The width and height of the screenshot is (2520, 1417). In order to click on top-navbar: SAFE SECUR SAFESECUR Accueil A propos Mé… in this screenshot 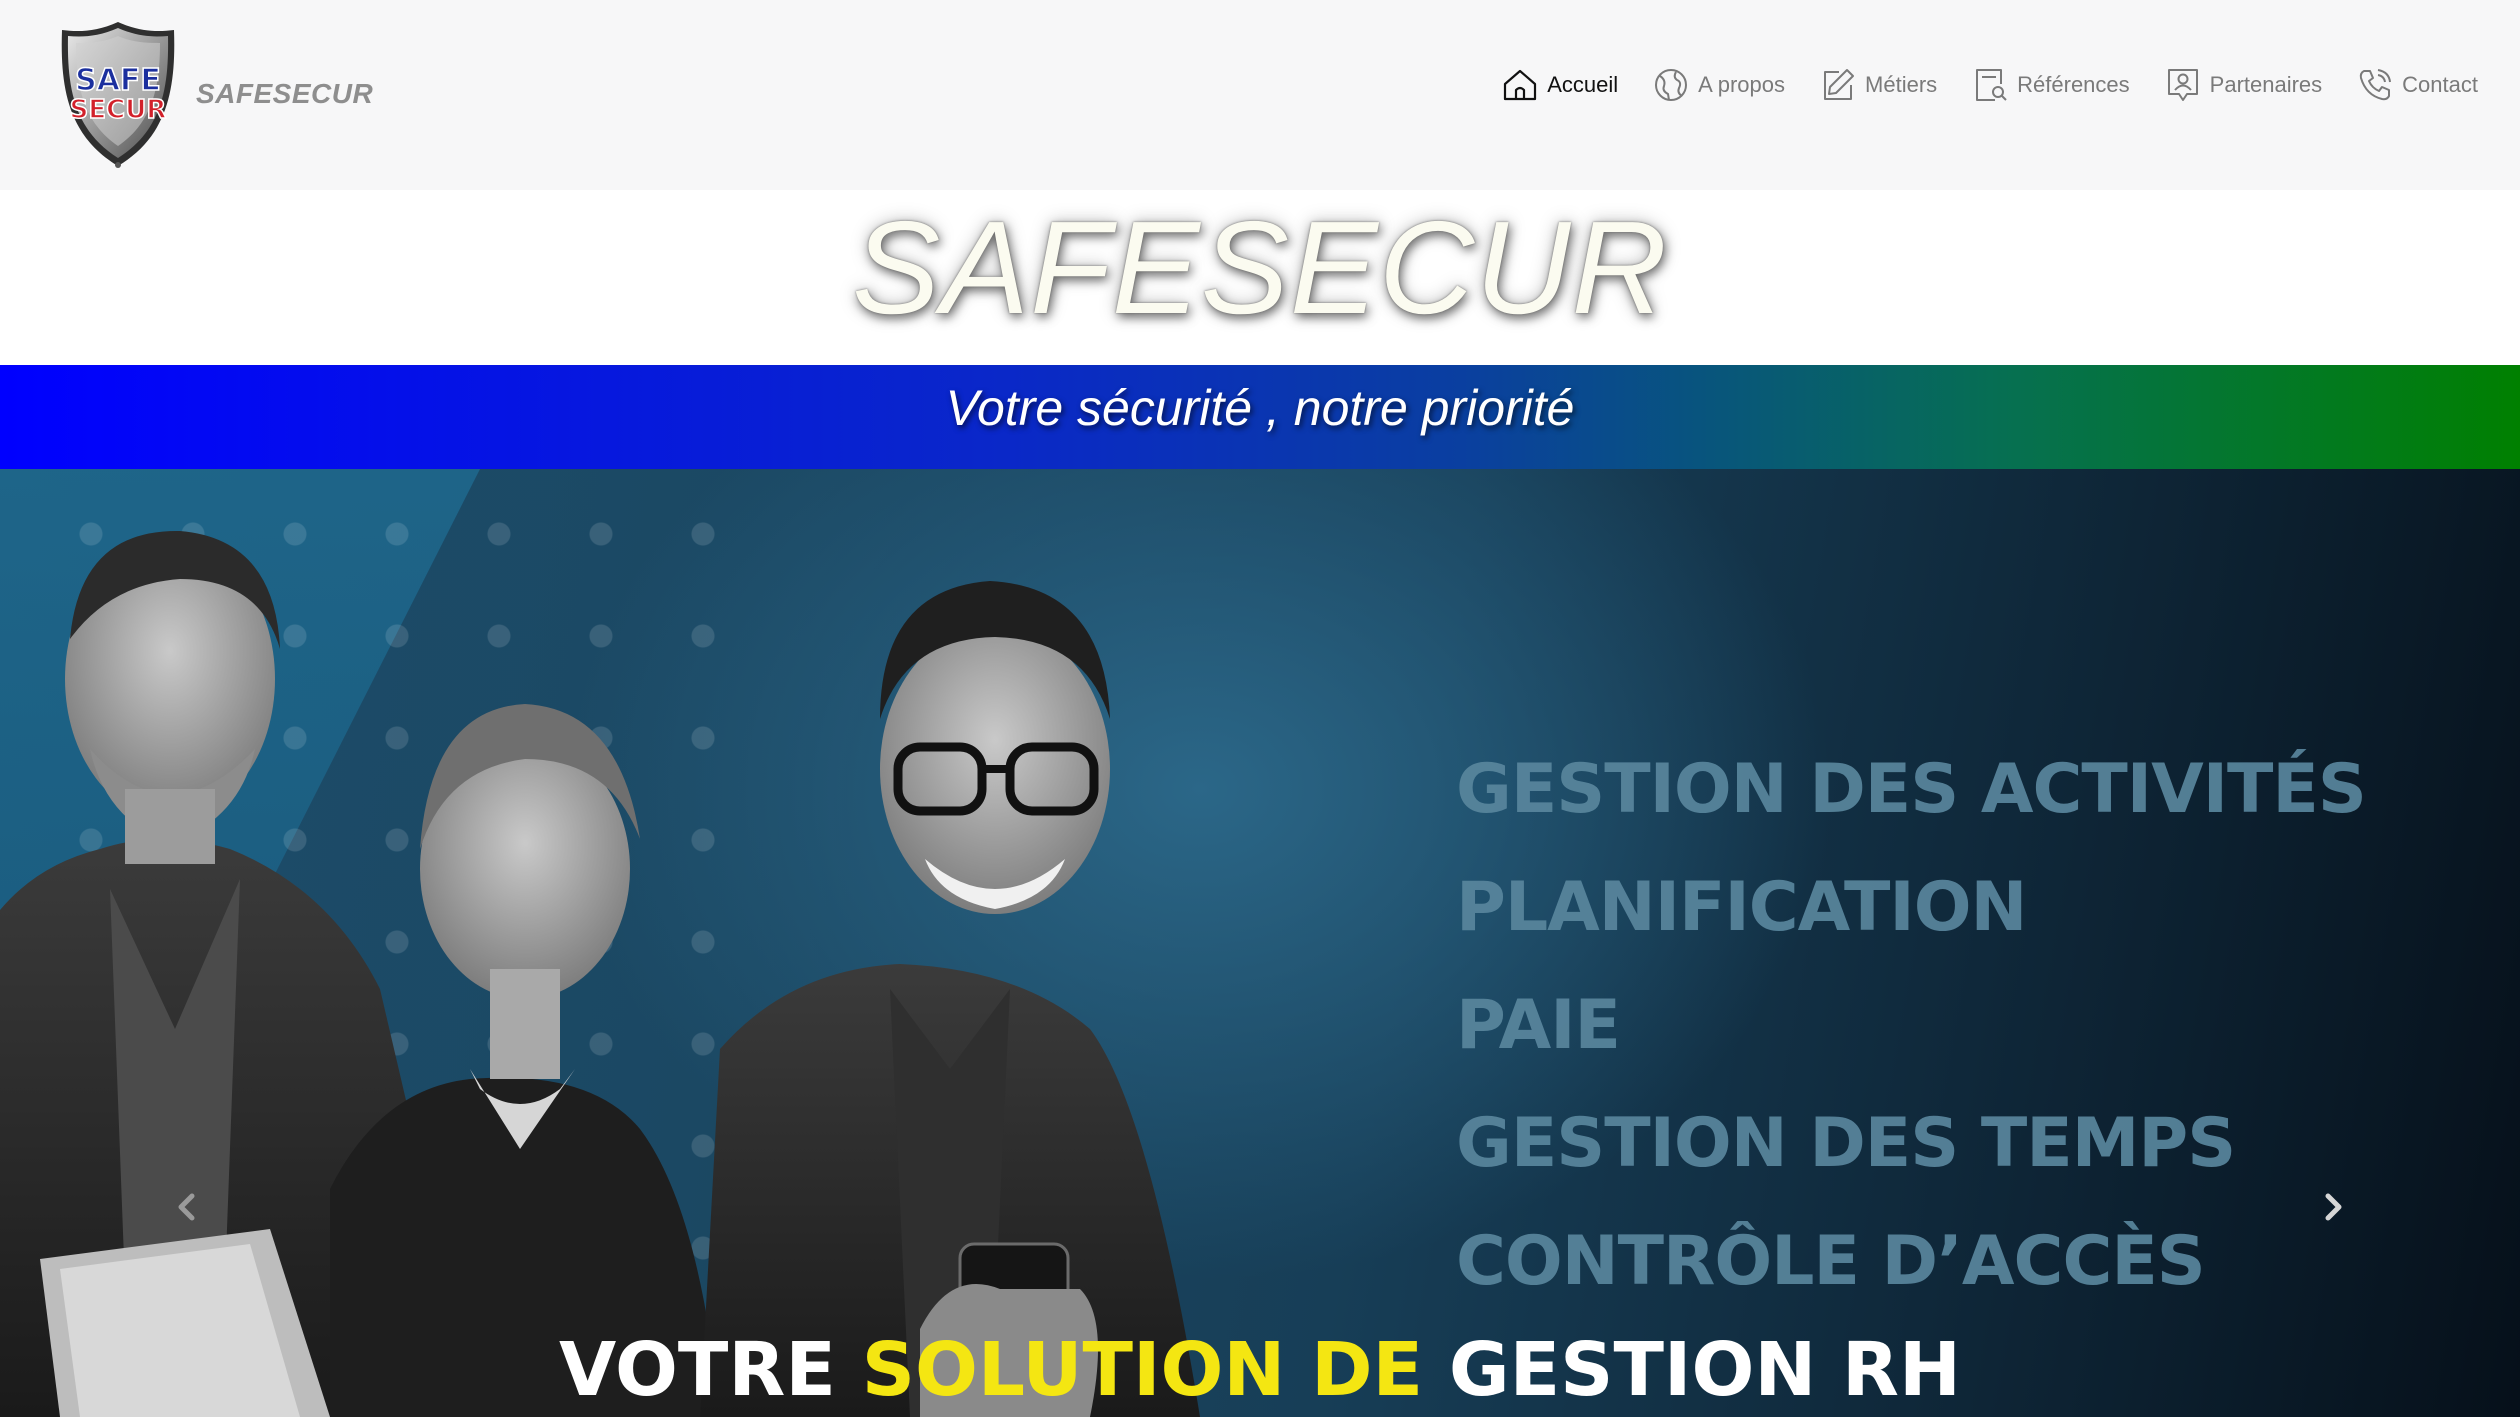, I will do `click(1260, 95)`.